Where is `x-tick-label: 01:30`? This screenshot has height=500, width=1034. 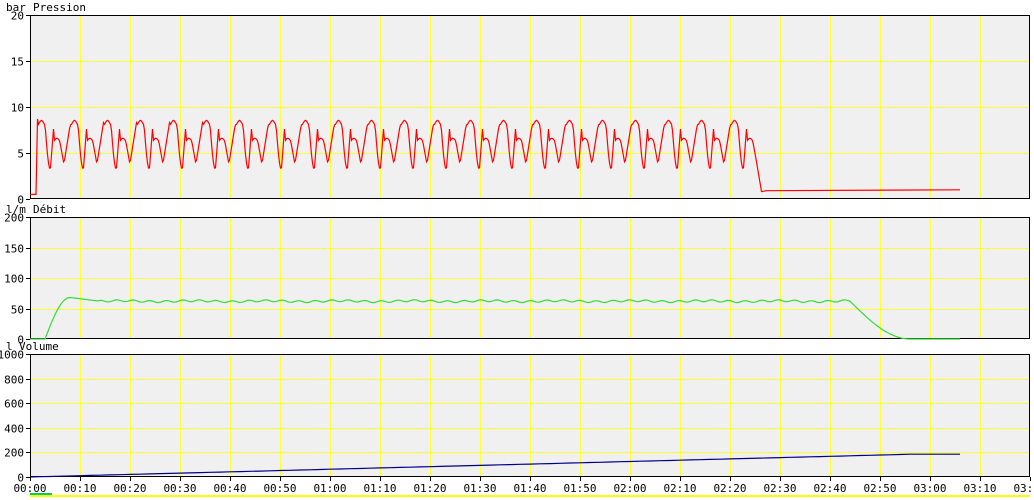 x-tick-label: 01:30 is located at coordinates (479, 488).